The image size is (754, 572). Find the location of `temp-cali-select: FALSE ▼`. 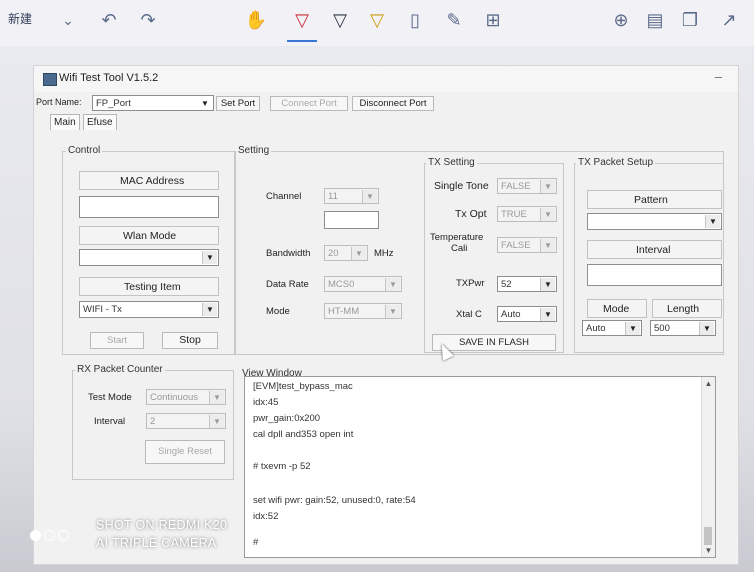

temp-cali-select: FALSE ▼ is located at coordinates (527, 245).